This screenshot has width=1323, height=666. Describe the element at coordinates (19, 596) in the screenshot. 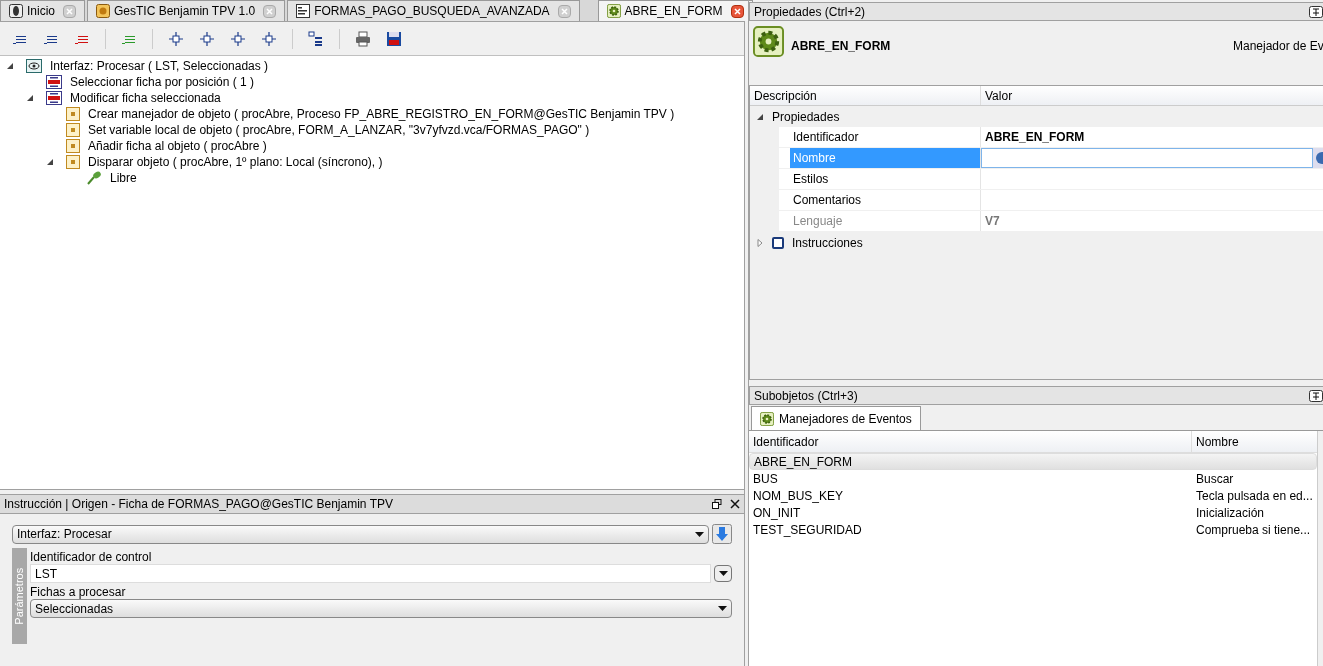

I see `parameters-label: Parámetros` at that location.